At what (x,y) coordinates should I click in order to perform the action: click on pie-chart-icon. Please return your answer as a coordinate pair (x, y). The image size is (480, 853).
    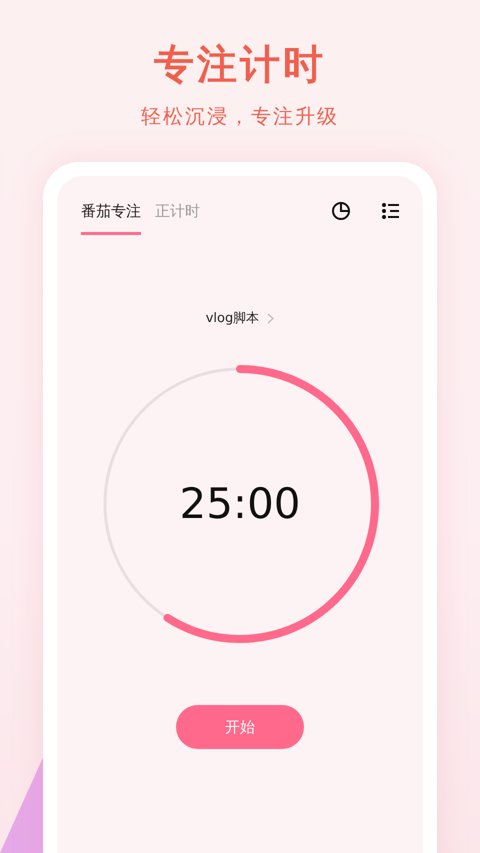
    Looking at the image, I should click on (341, 211).